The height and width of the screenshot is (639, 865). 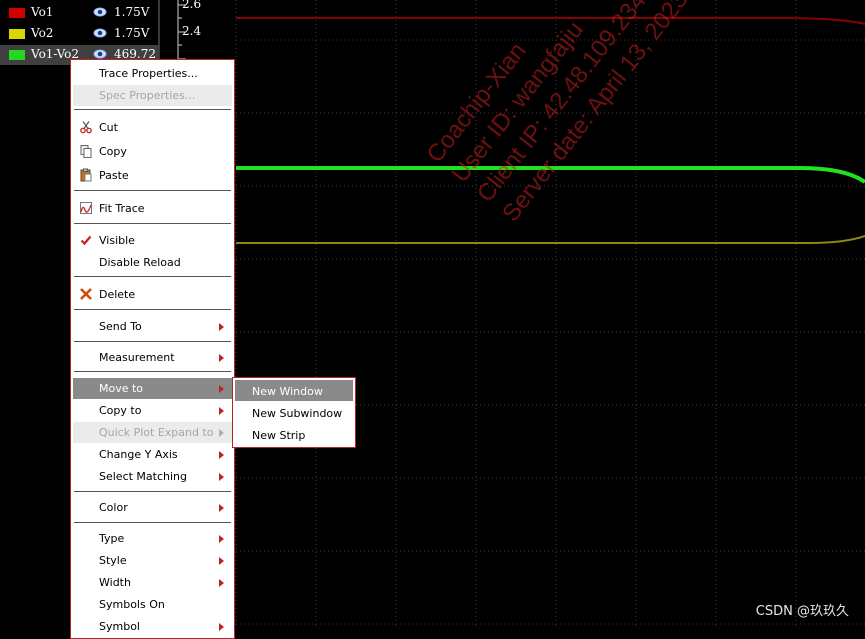 What do you see at coordinates (152, 560) in the screenshot?
I see `menu-item-style: Style` at bounding box center [152, 560].